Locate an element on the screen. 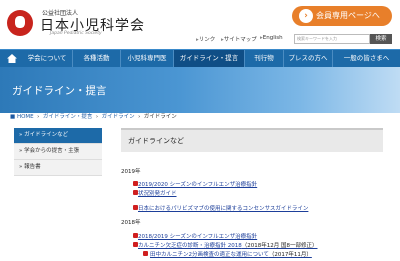 The width and height of the screenshot is (400, 261). util-link-links: ▸リンク is located at coordinates (205, 39).